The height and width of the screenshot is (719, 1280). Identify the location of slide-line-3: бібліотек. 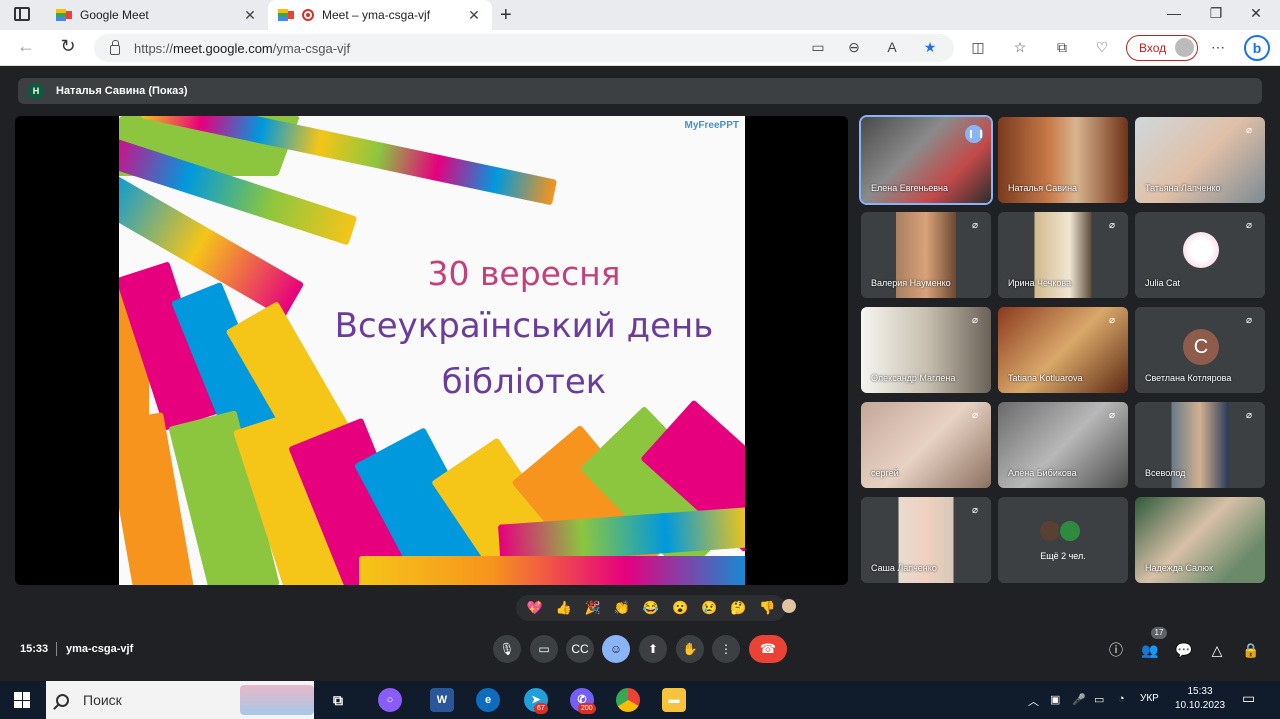
(524, 382).